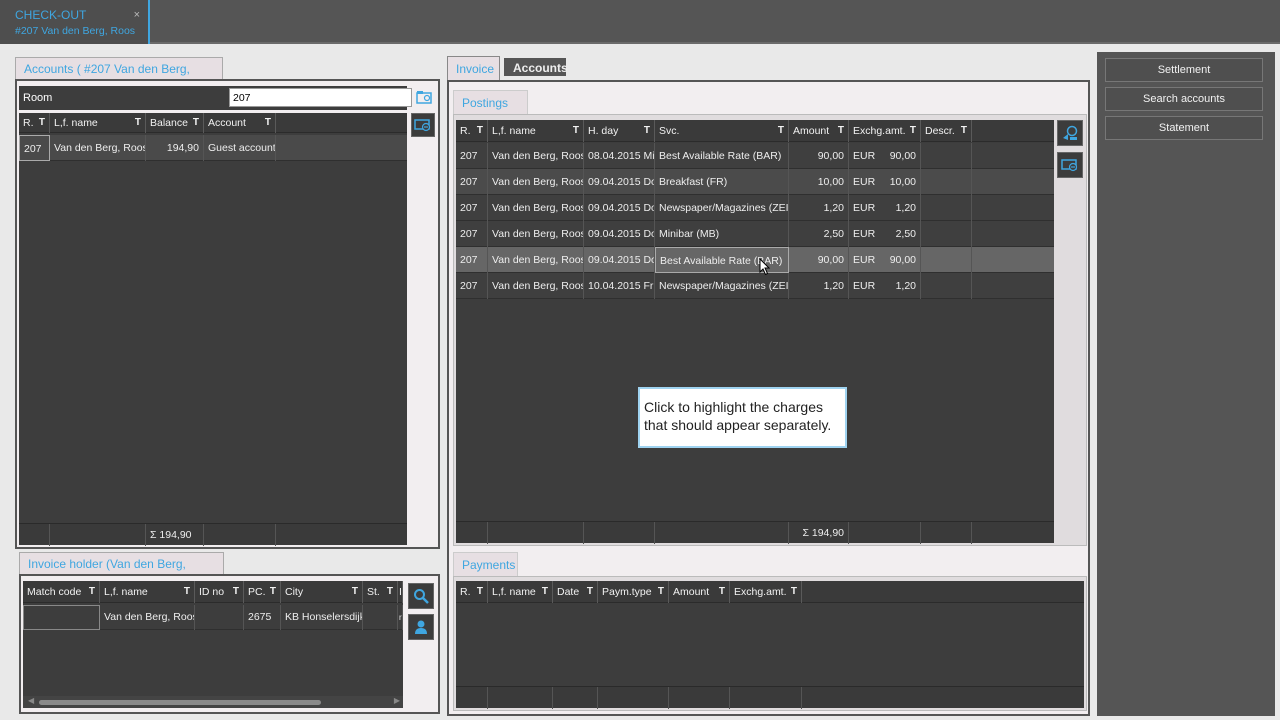  What do you see at coordinates (175, 148) in the screenshot?
I see `cell-balance: 194,90` at bounding box center [175, 148].